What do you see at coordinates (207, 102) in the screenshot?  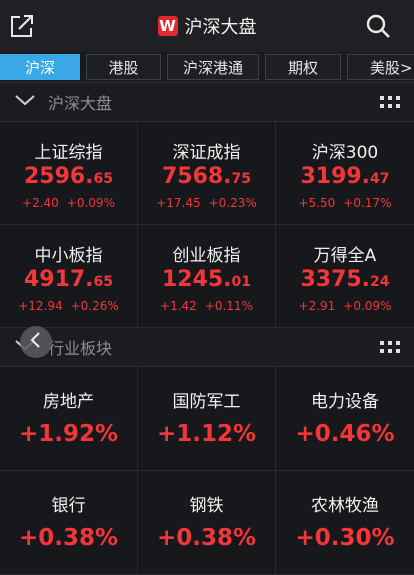 I see `market-section-header: 沪深大盘` at bounding box center [207, 102].